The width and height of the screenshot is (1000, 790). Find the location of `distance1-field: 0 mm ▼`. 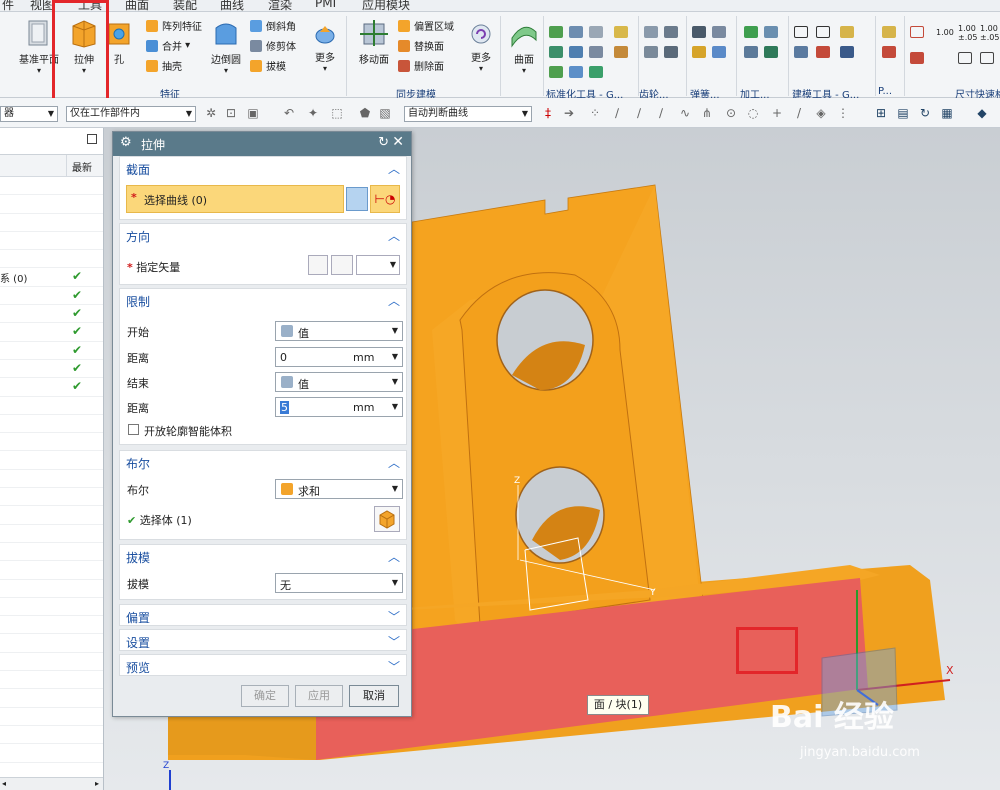

distance1-field: 0 mm ▼ is located at coordinates (339, 357).